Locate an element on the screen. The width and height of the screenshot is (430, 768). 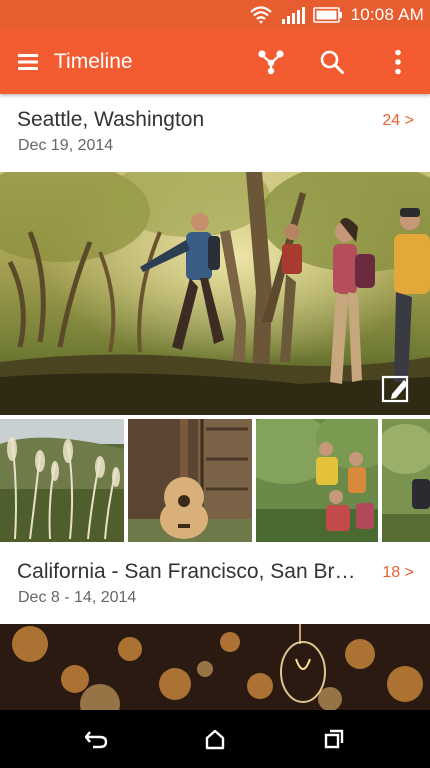
grass-photo-image is located at coordinates (62, 480).